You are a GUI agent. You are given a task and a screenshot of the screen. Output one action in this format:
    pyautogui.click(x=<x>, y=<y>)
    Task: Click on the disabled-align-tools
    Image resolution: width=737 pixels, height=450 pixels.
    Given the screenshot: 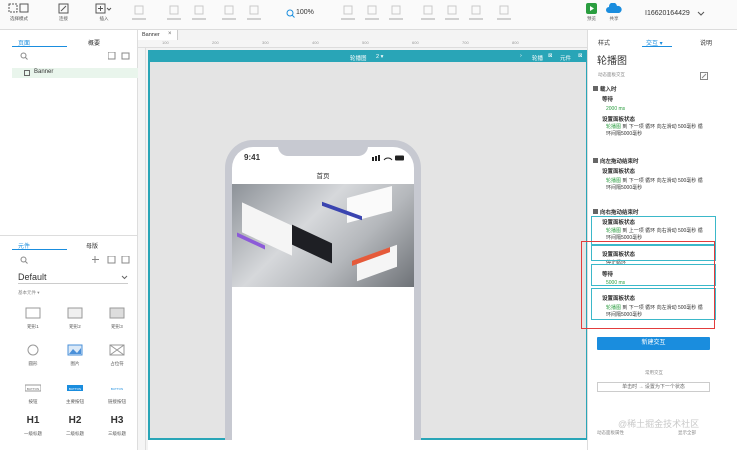 What is the action you would take?
    pyautogui.click(x=426, y=12)
    